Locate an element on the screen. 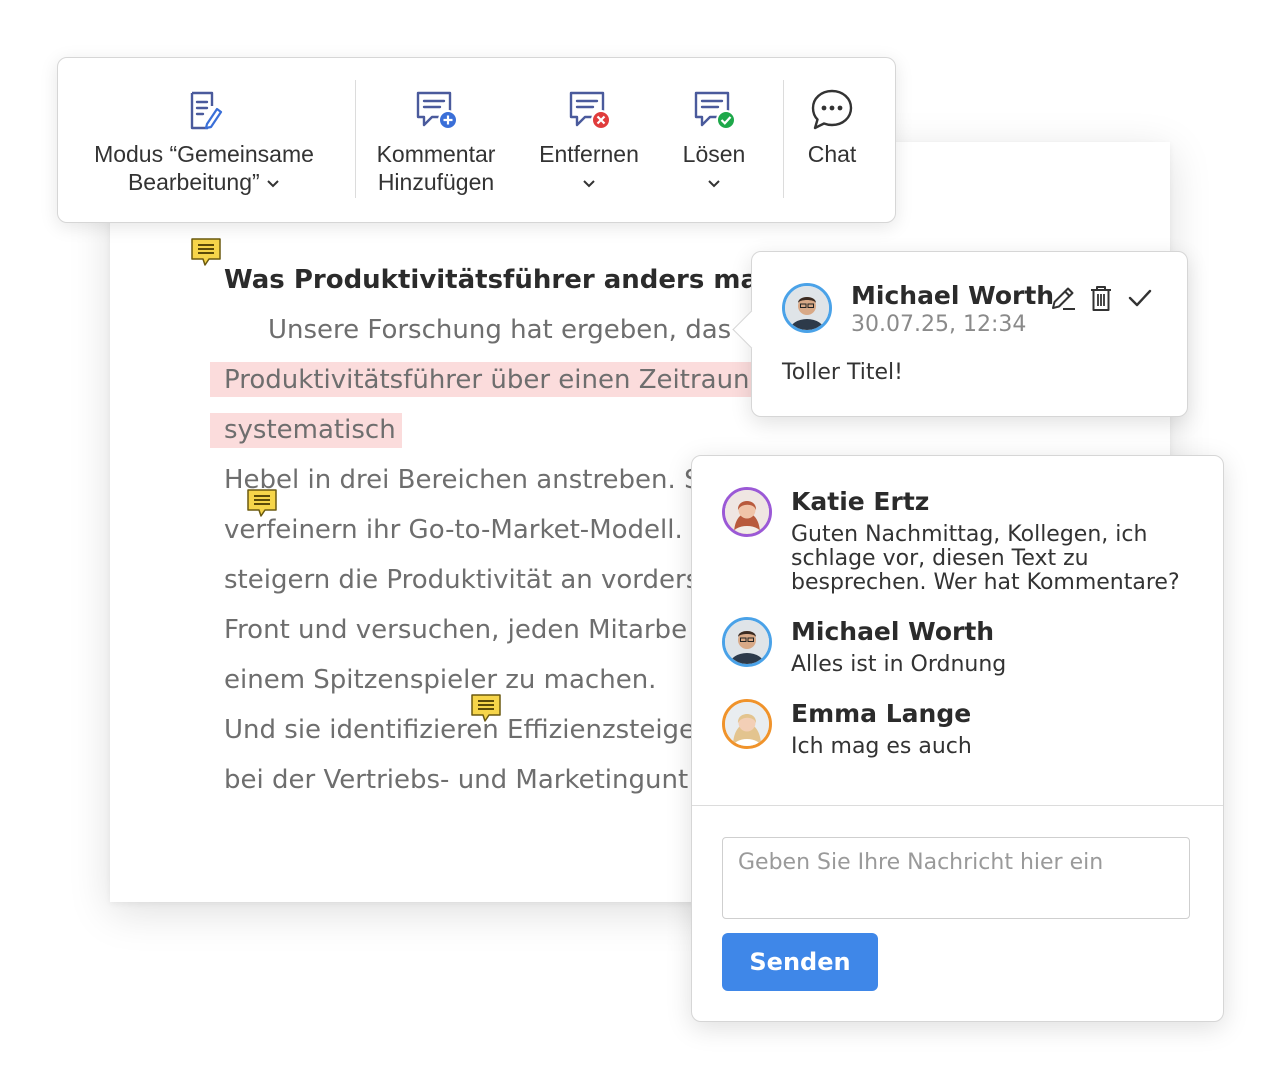 The width and height of the screenshot is (1280, 1080). add-comment-label: Kommentar Hinzufügen is located at coordinates (436, 168).